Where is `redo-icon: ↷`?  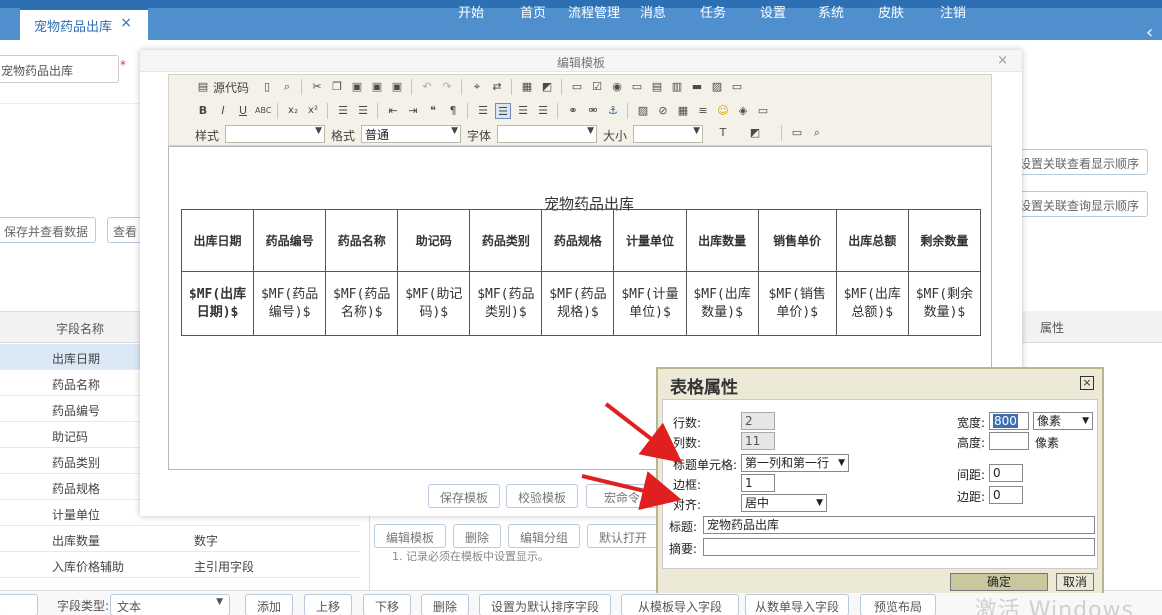
redo-icon: ↷ is located at coordinates (447, 87).